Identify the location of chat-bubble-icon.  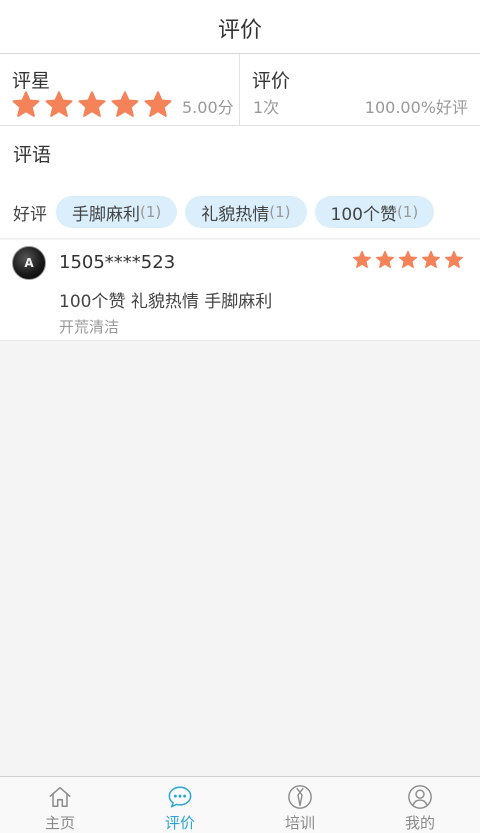
(180, 797).